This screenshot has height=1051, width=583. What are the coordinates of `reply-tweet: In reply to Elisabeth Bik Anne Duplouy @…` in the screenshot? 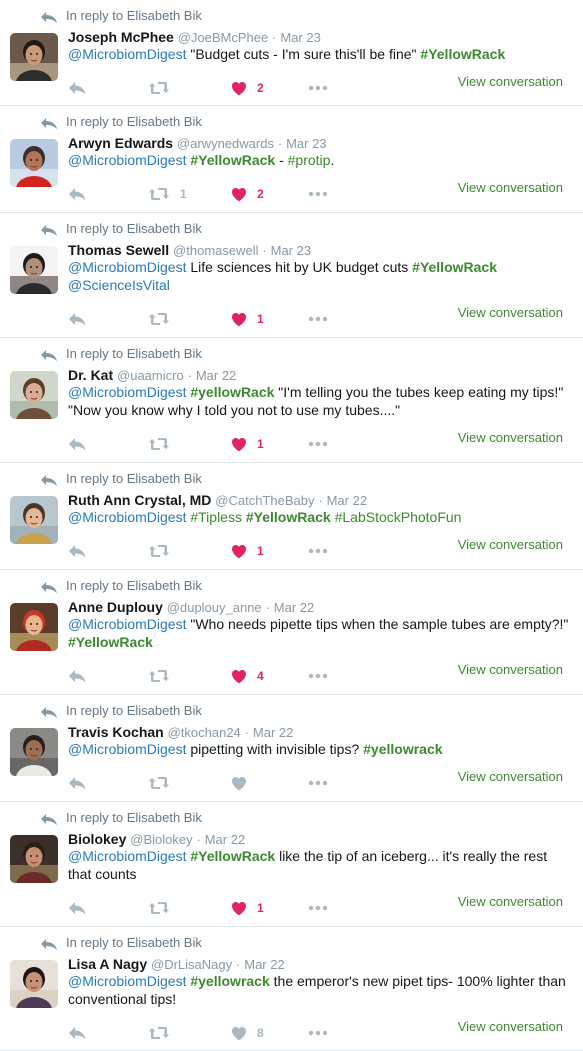 It's located at (291, 632).